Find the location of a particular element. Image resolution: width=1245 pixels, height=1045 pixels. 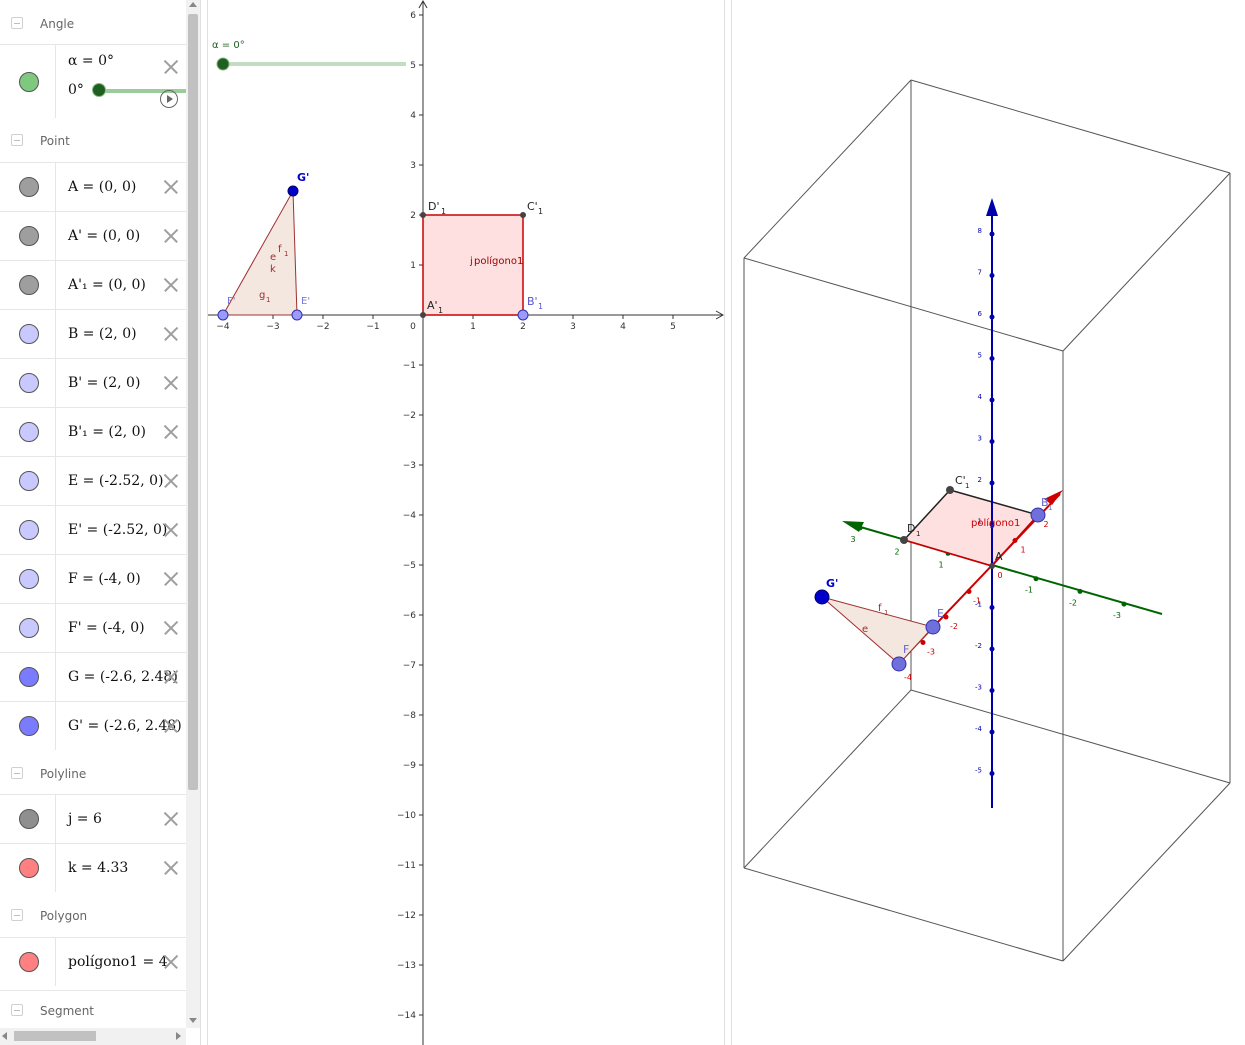

item-text: k = 4.33 is located at coordinates (98, 868).